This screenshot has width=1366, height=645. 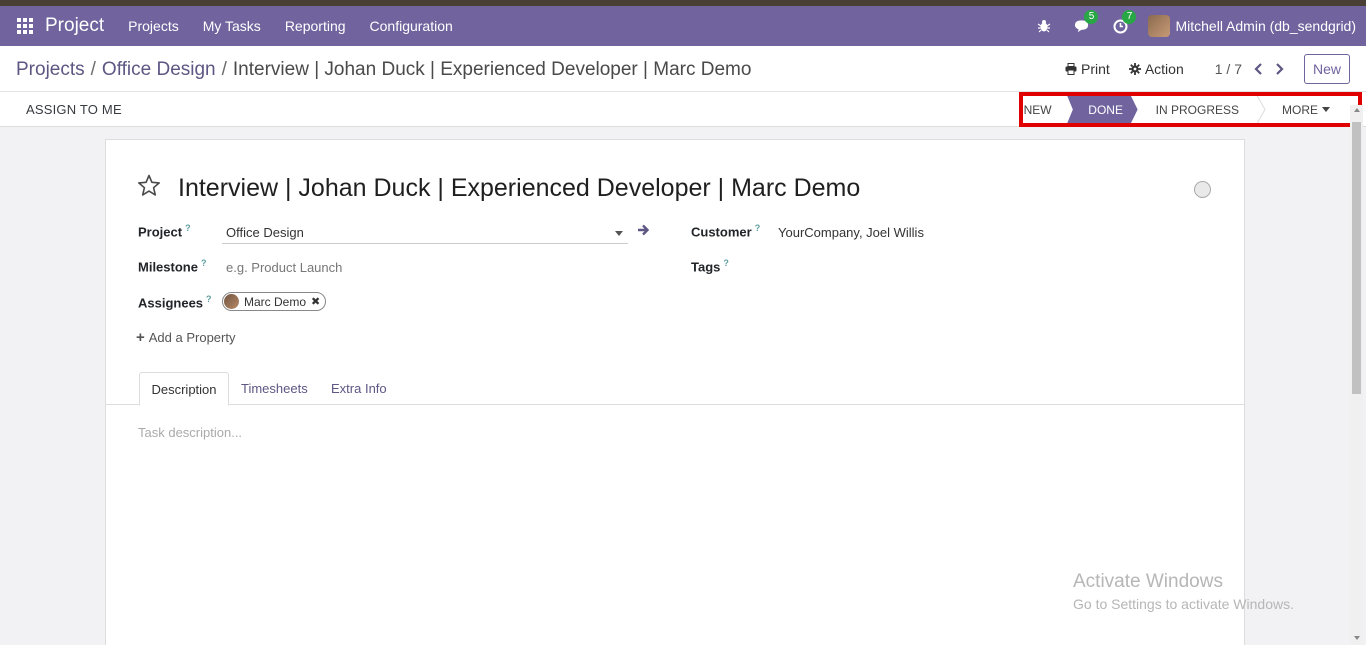 I want to click on pager-previous-icon, so click(x=1258, y=69).